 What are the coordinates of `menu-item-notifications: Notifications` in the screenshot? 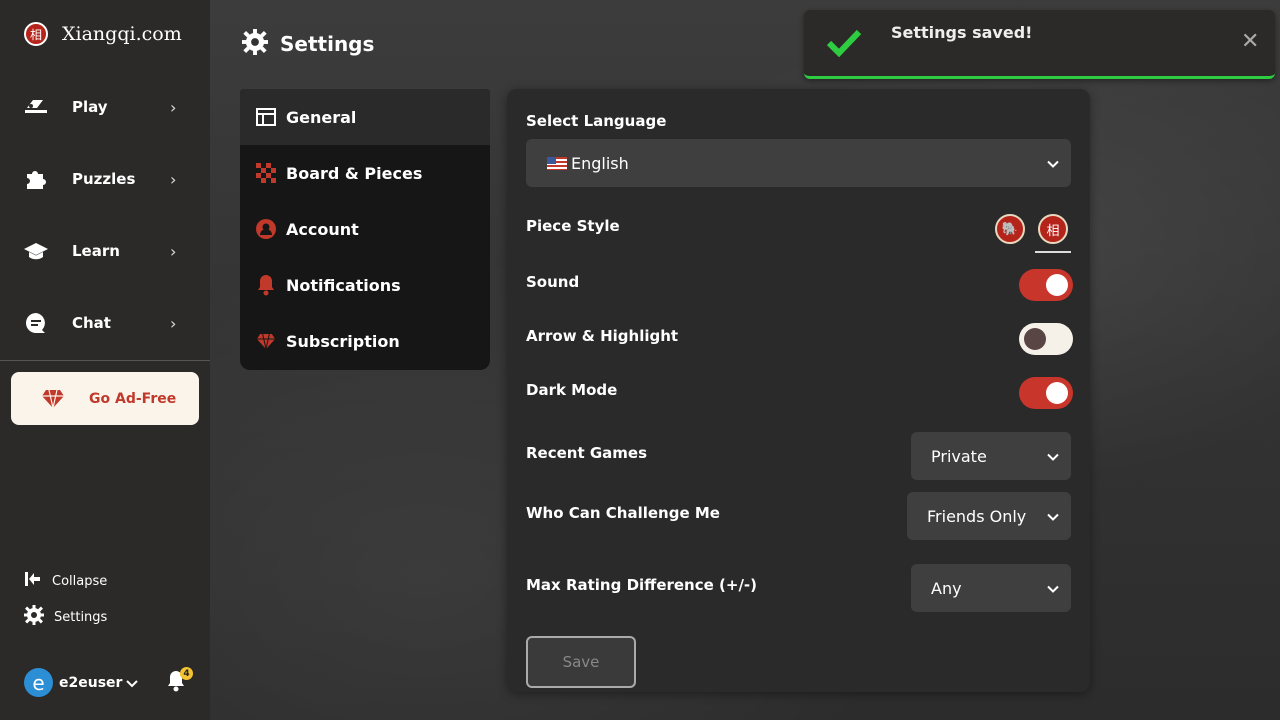 It's located at (365, 285).